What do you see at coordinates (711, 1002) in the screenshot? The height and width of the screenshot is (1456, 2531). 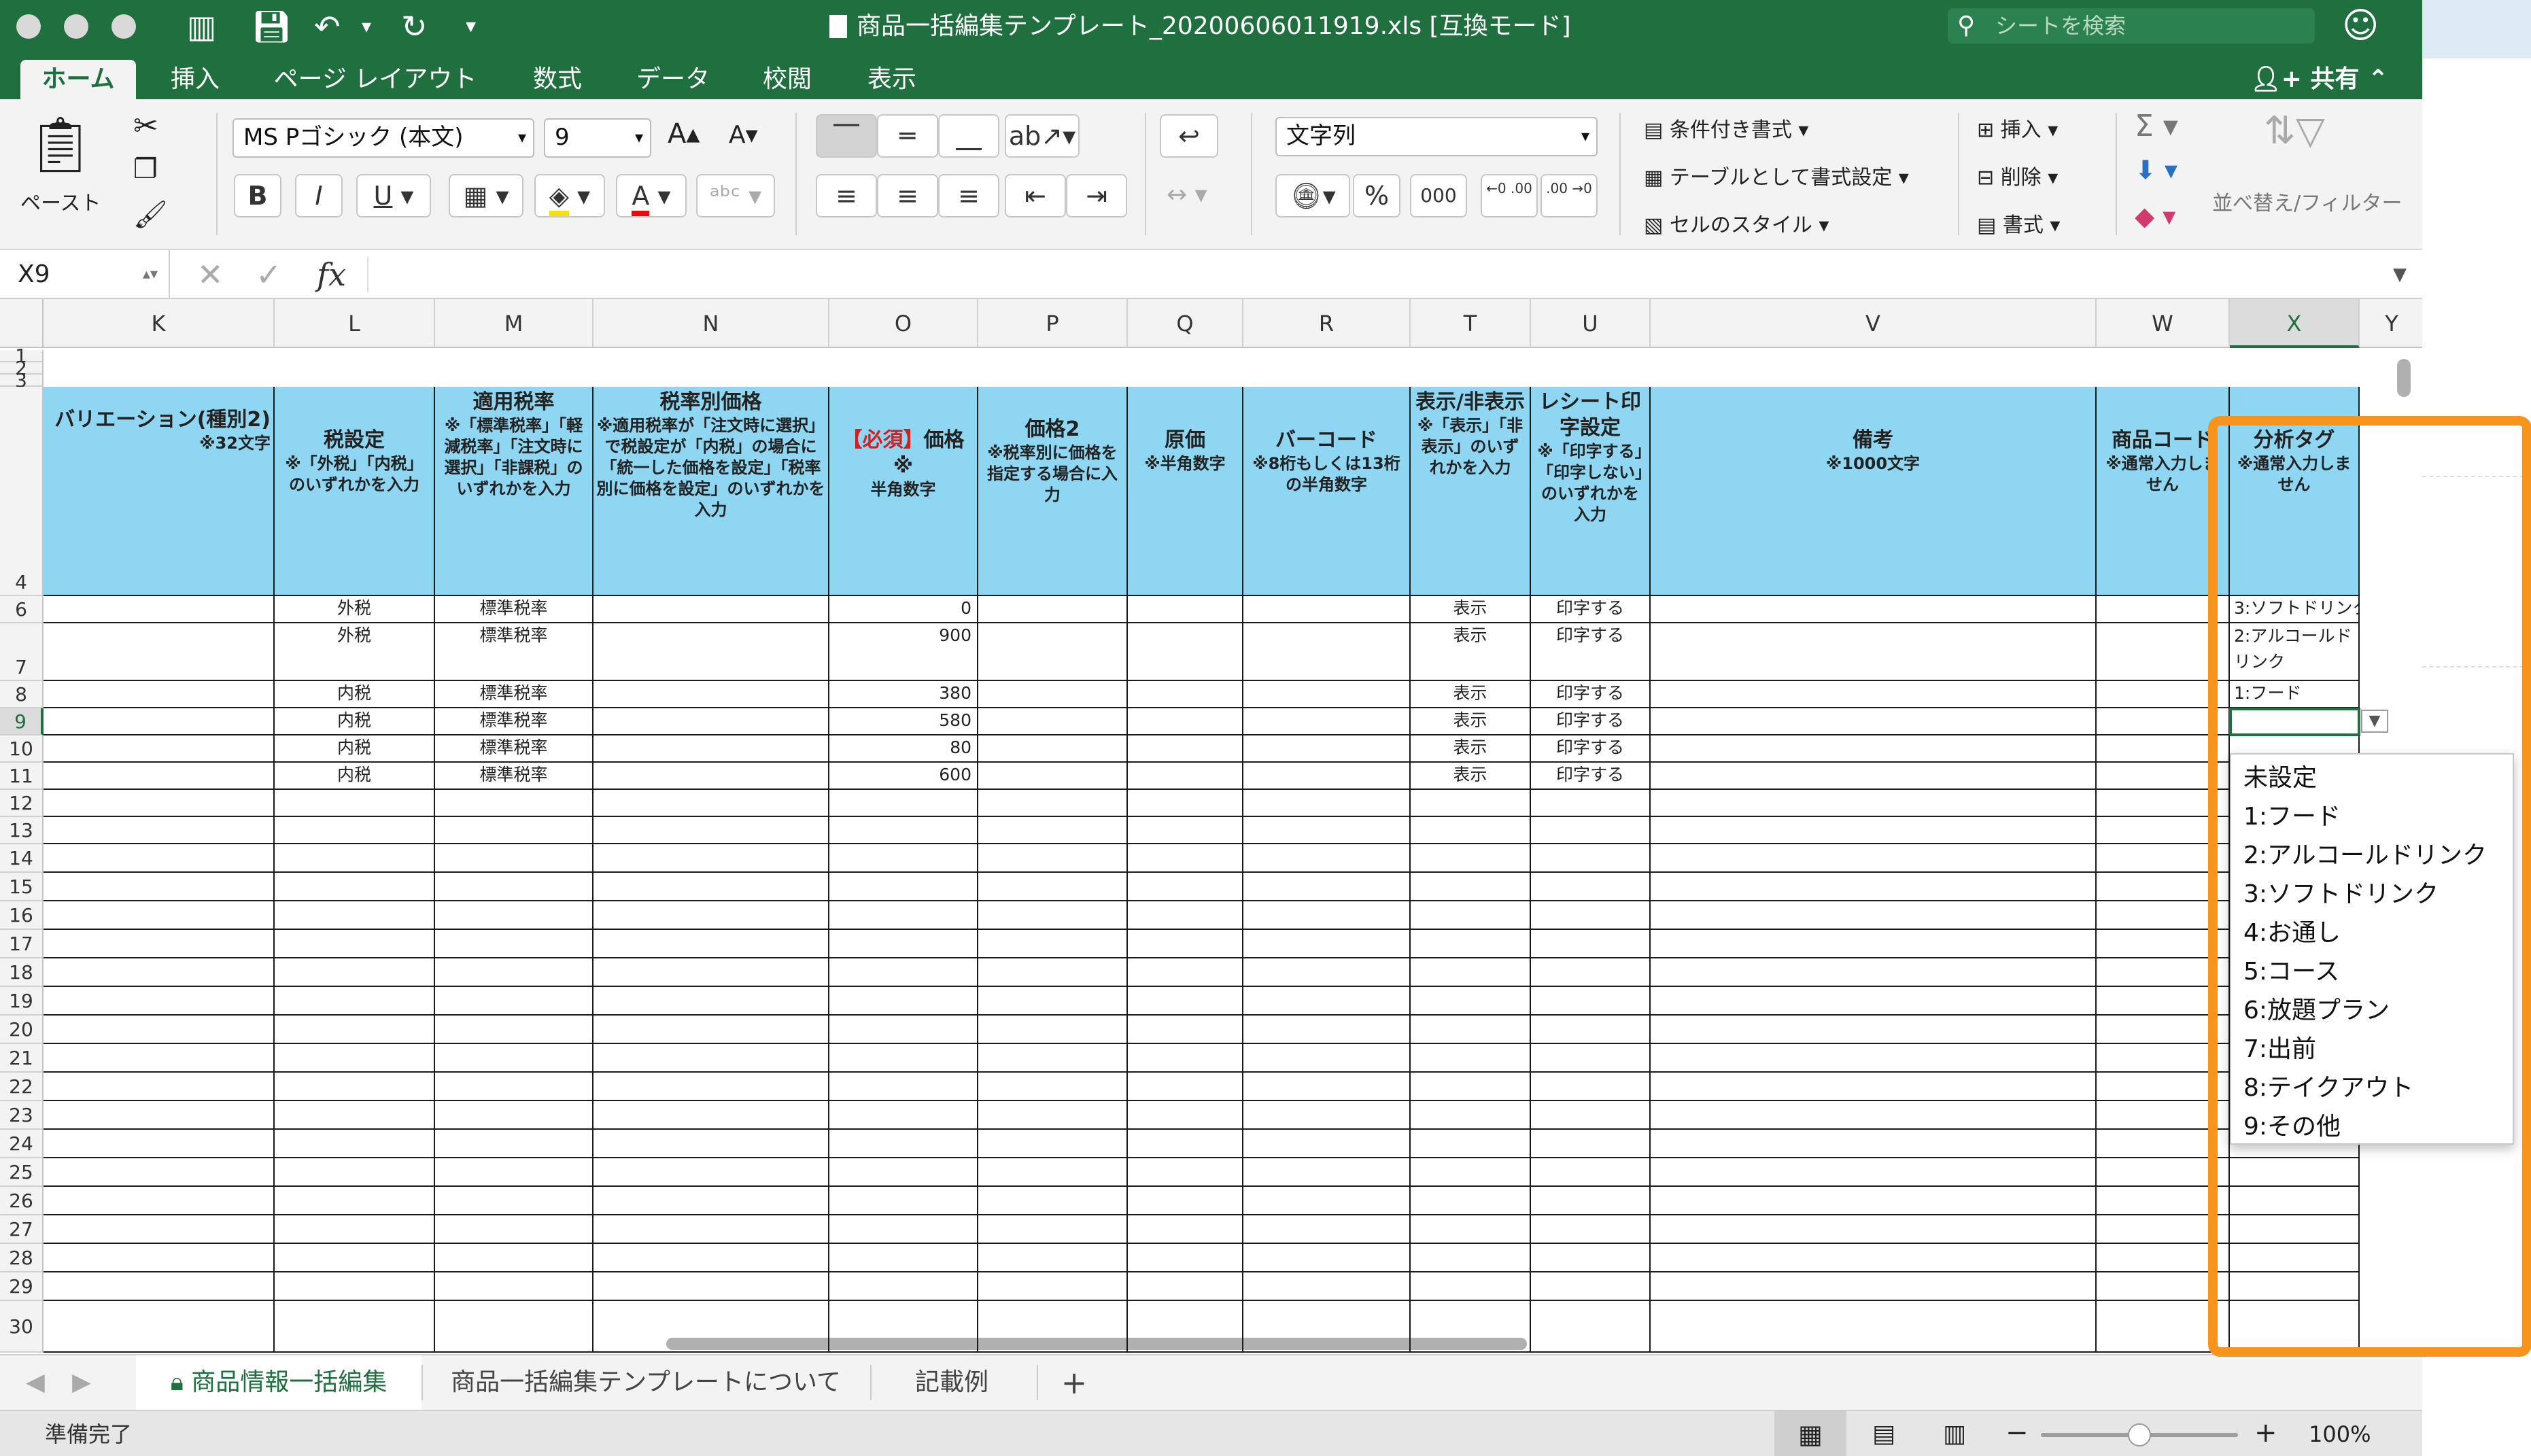 I see `cell-n19` at bounding box center [711, 1002].